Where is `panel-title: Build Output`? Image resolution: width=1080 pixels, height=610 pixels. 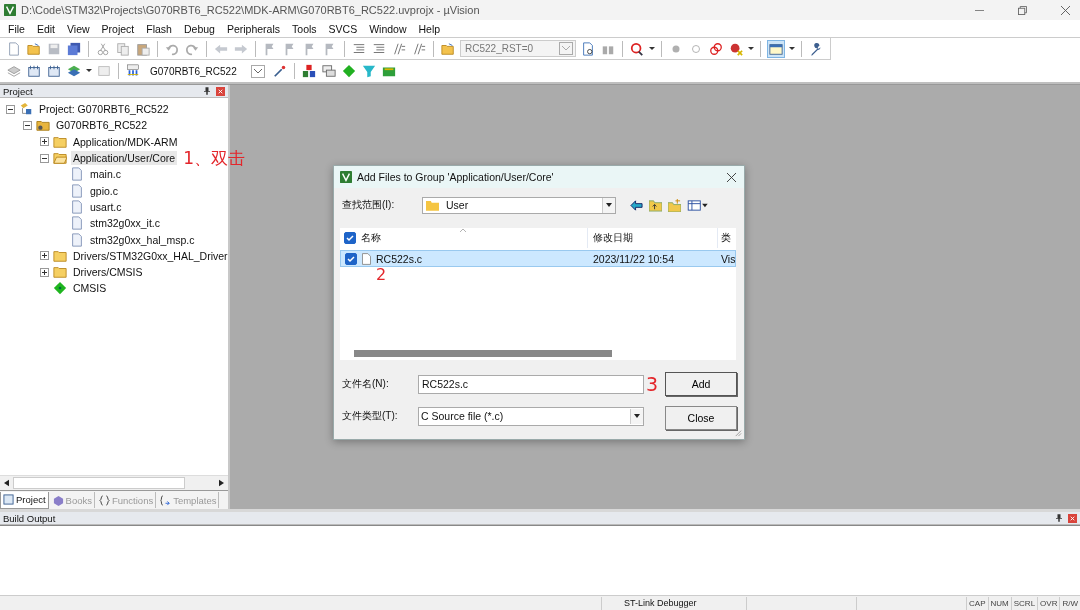
panel-title: Build Output is located at coordinates (29, 518).